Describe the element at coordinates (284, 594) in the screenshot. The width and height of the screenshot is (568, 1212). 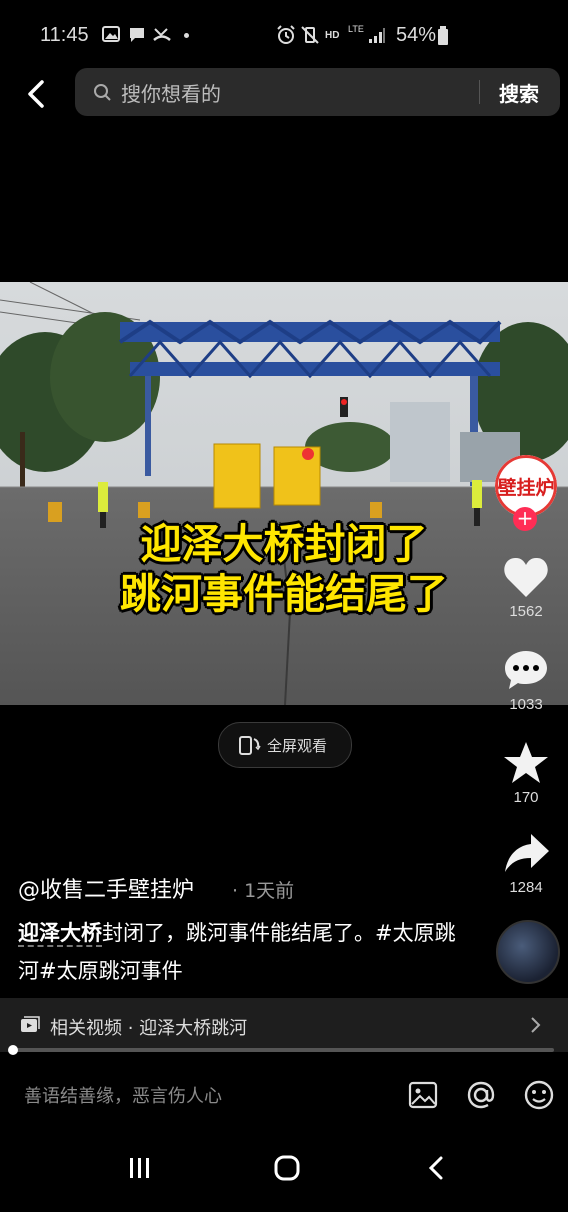
I see `video-caption-line2: 跳河事件能结尾了` at that location.